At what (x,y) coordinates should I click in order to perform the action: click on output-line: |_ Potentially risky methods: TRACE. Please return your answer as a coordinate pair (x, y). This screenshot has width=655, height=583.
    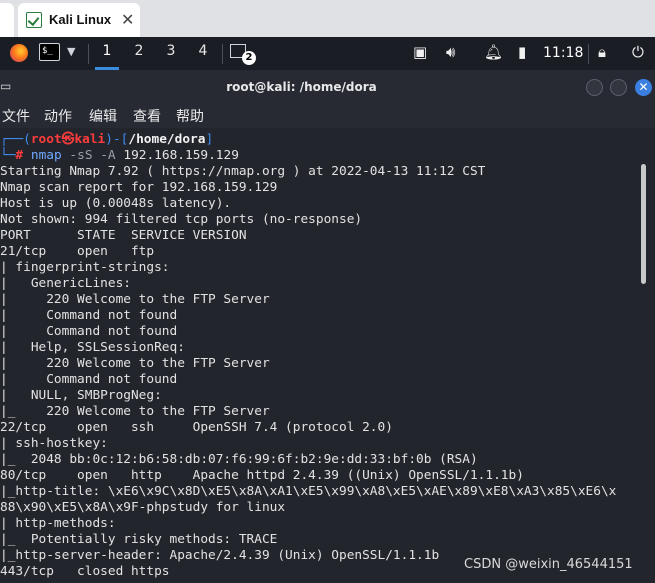
    Looking at the image, I should click on (139, 539).